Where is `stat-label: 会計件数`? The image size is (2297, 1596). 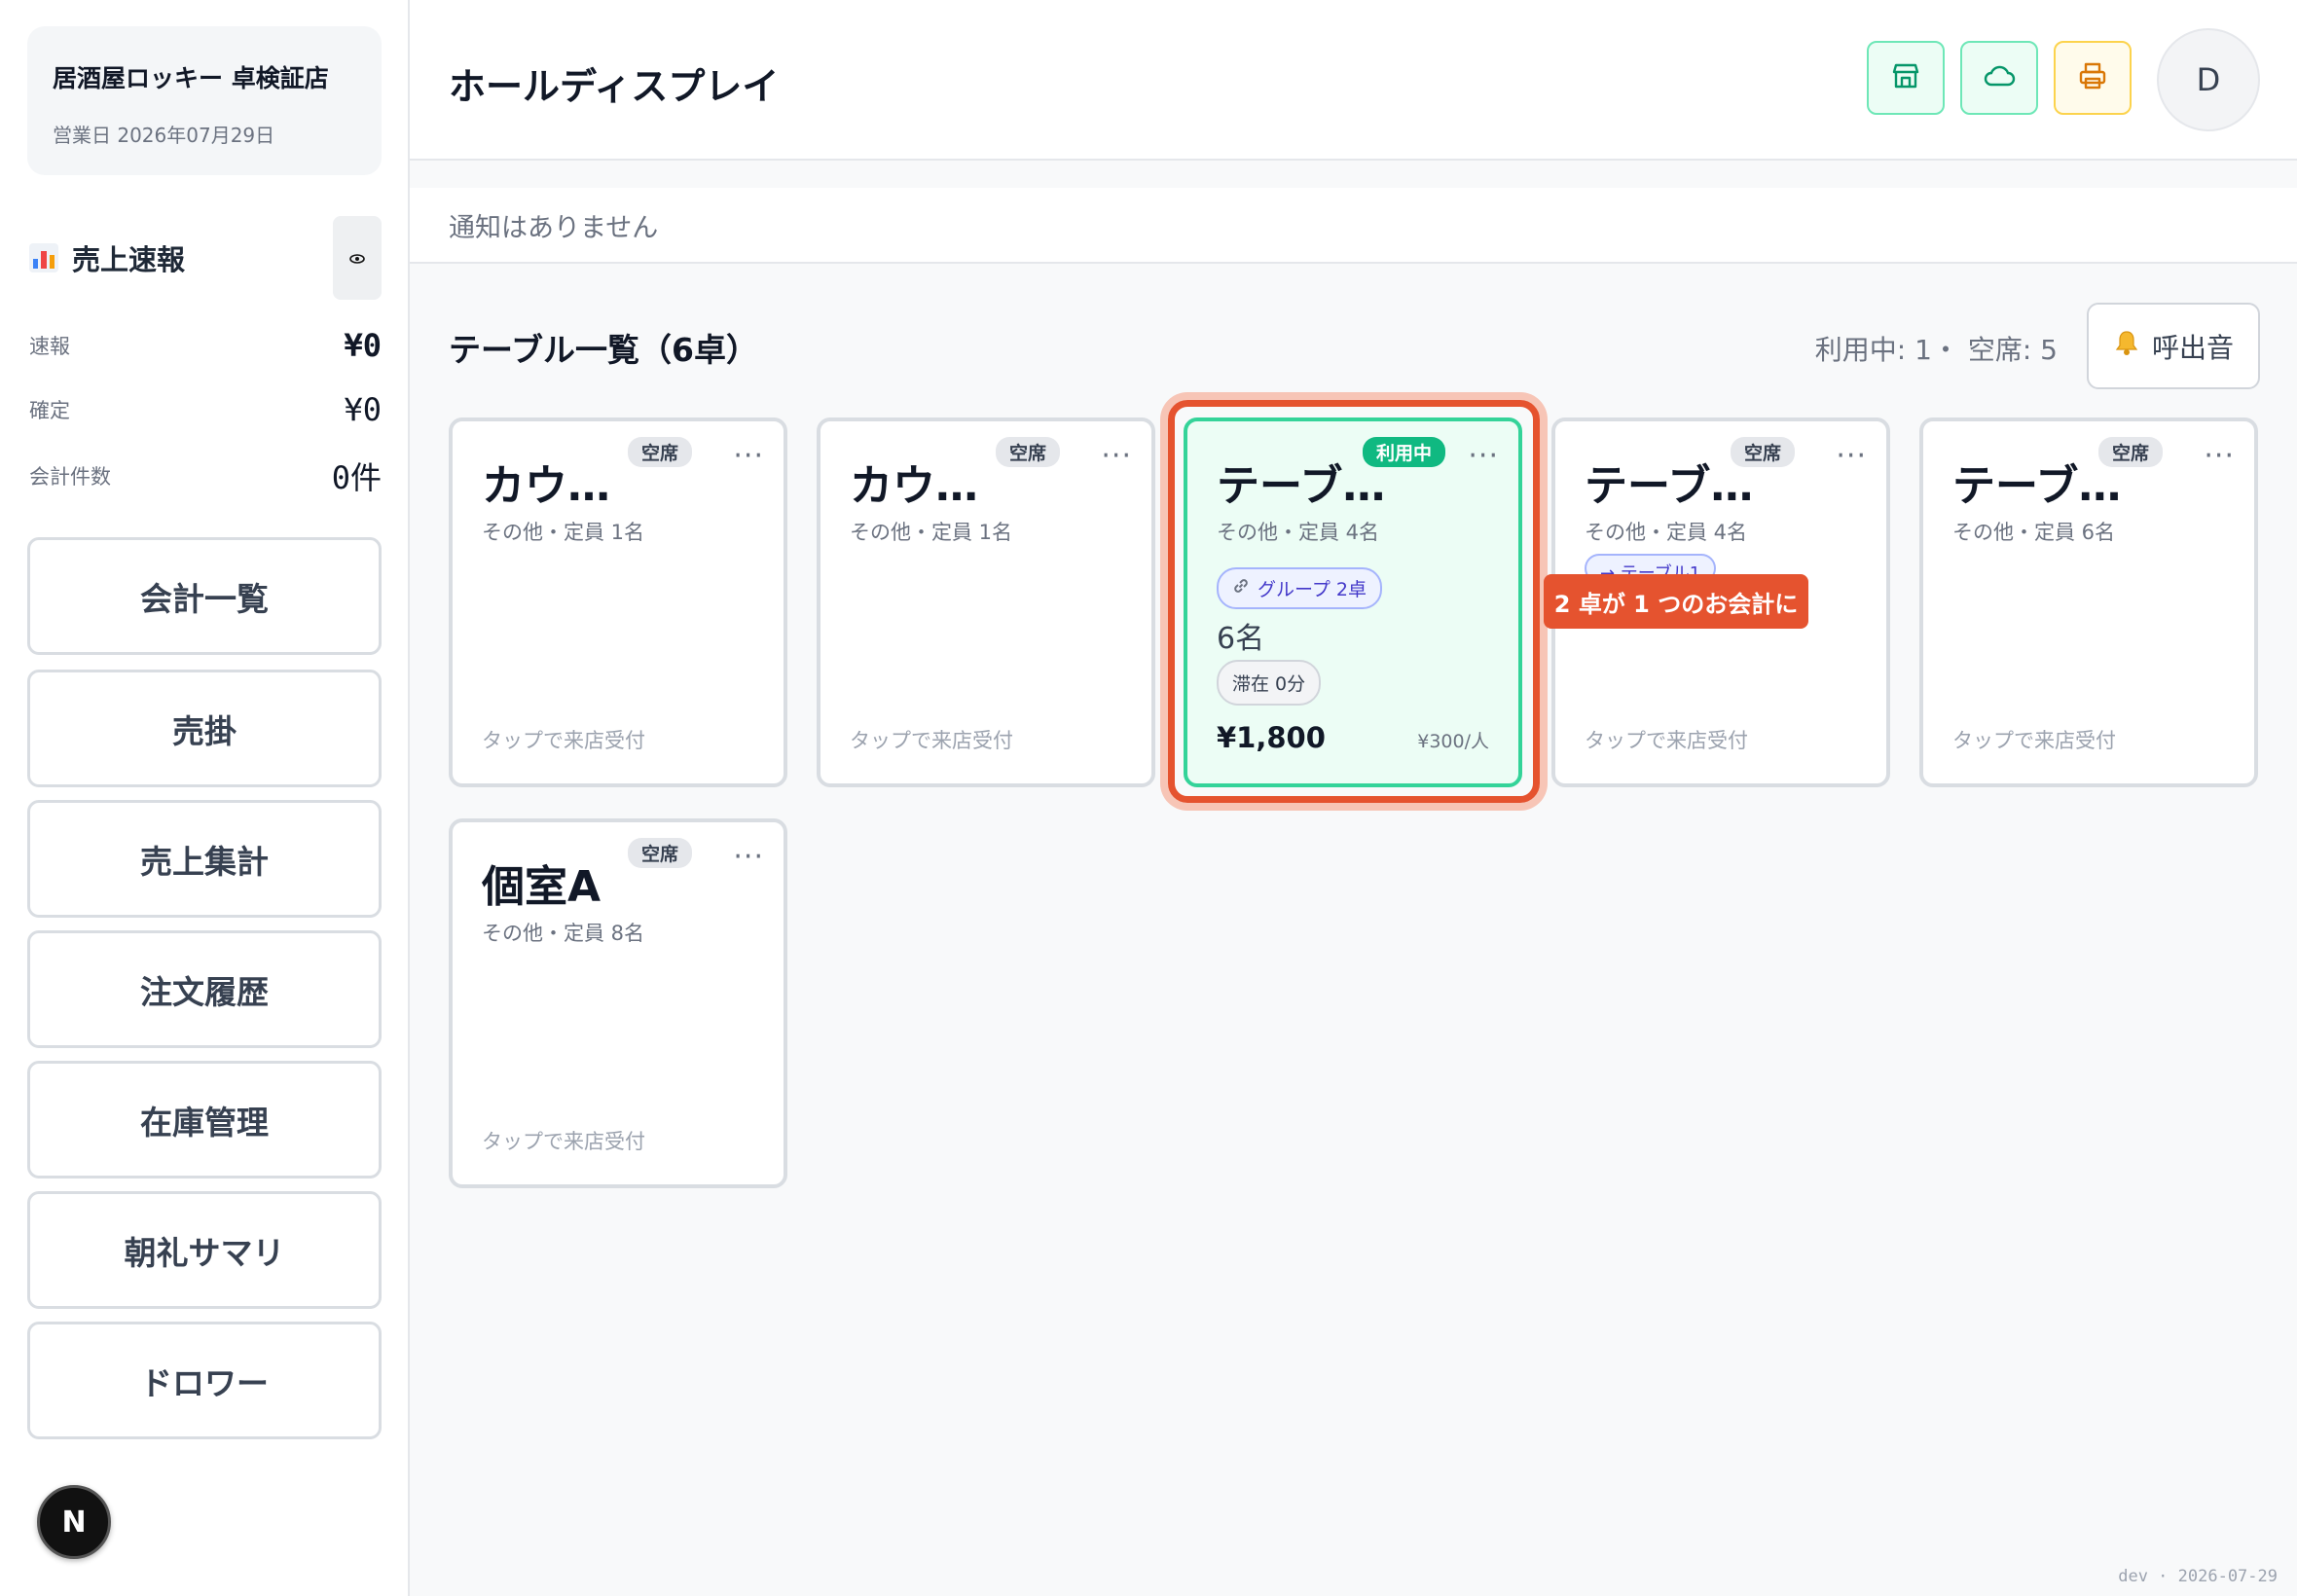
stat-label: 会計件数 is located at coordinates (70, 477).